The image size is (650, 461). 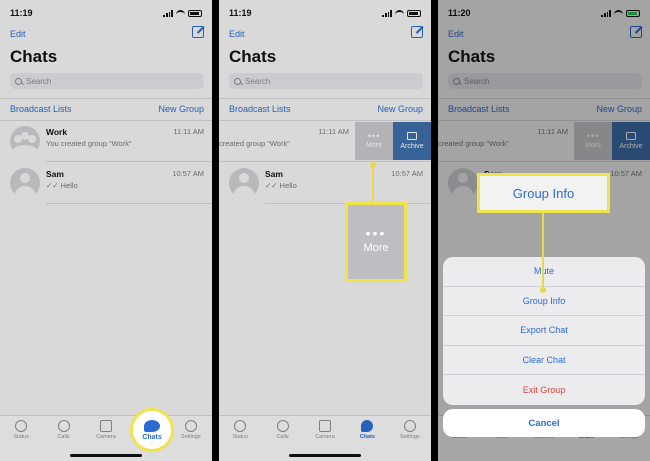 I want to click on chat-message: ✓✓ Hello, so click(x=281, y=185).